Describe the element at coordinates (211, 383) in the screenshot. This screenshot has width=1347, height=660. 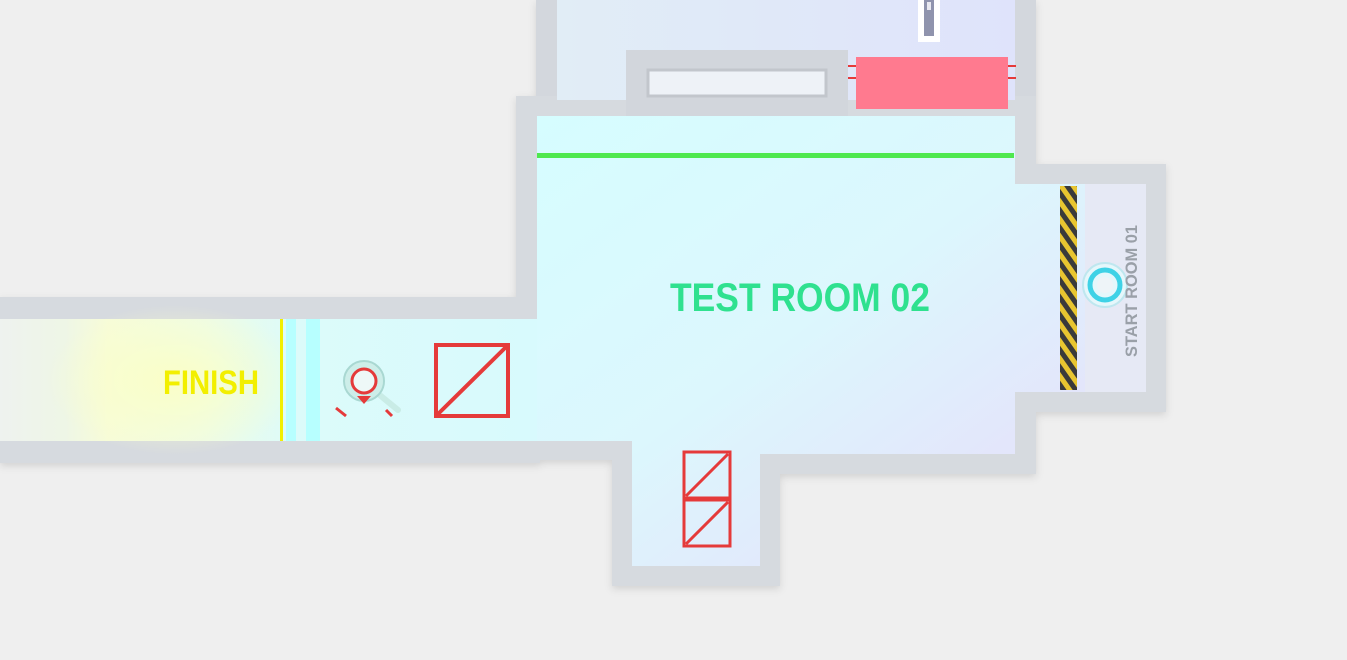
I see `finish-label: FINISH` at that location.